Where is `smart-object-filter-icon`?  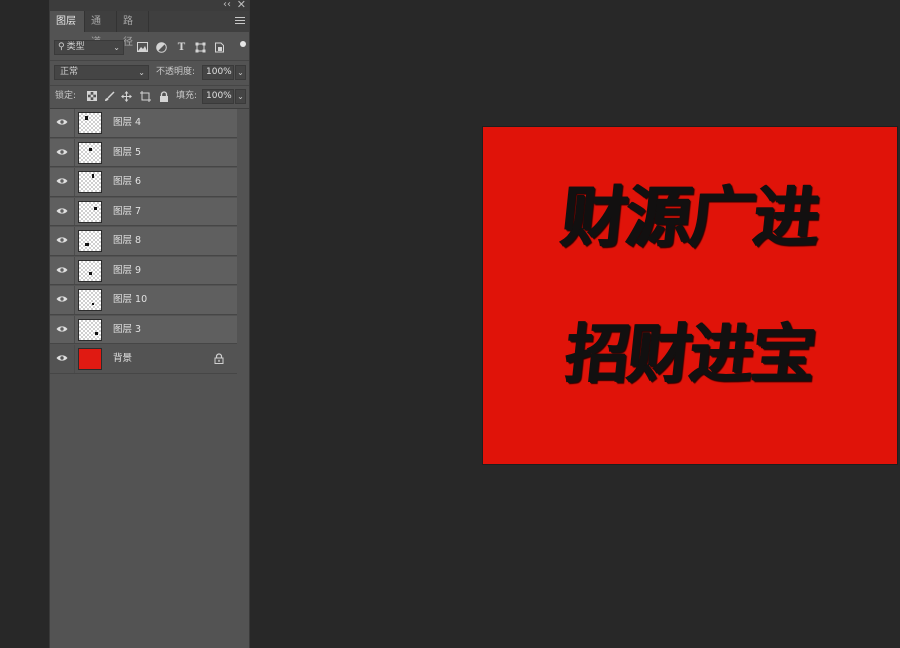
smart-object-filter-icon is located at coordinates (219, 47).